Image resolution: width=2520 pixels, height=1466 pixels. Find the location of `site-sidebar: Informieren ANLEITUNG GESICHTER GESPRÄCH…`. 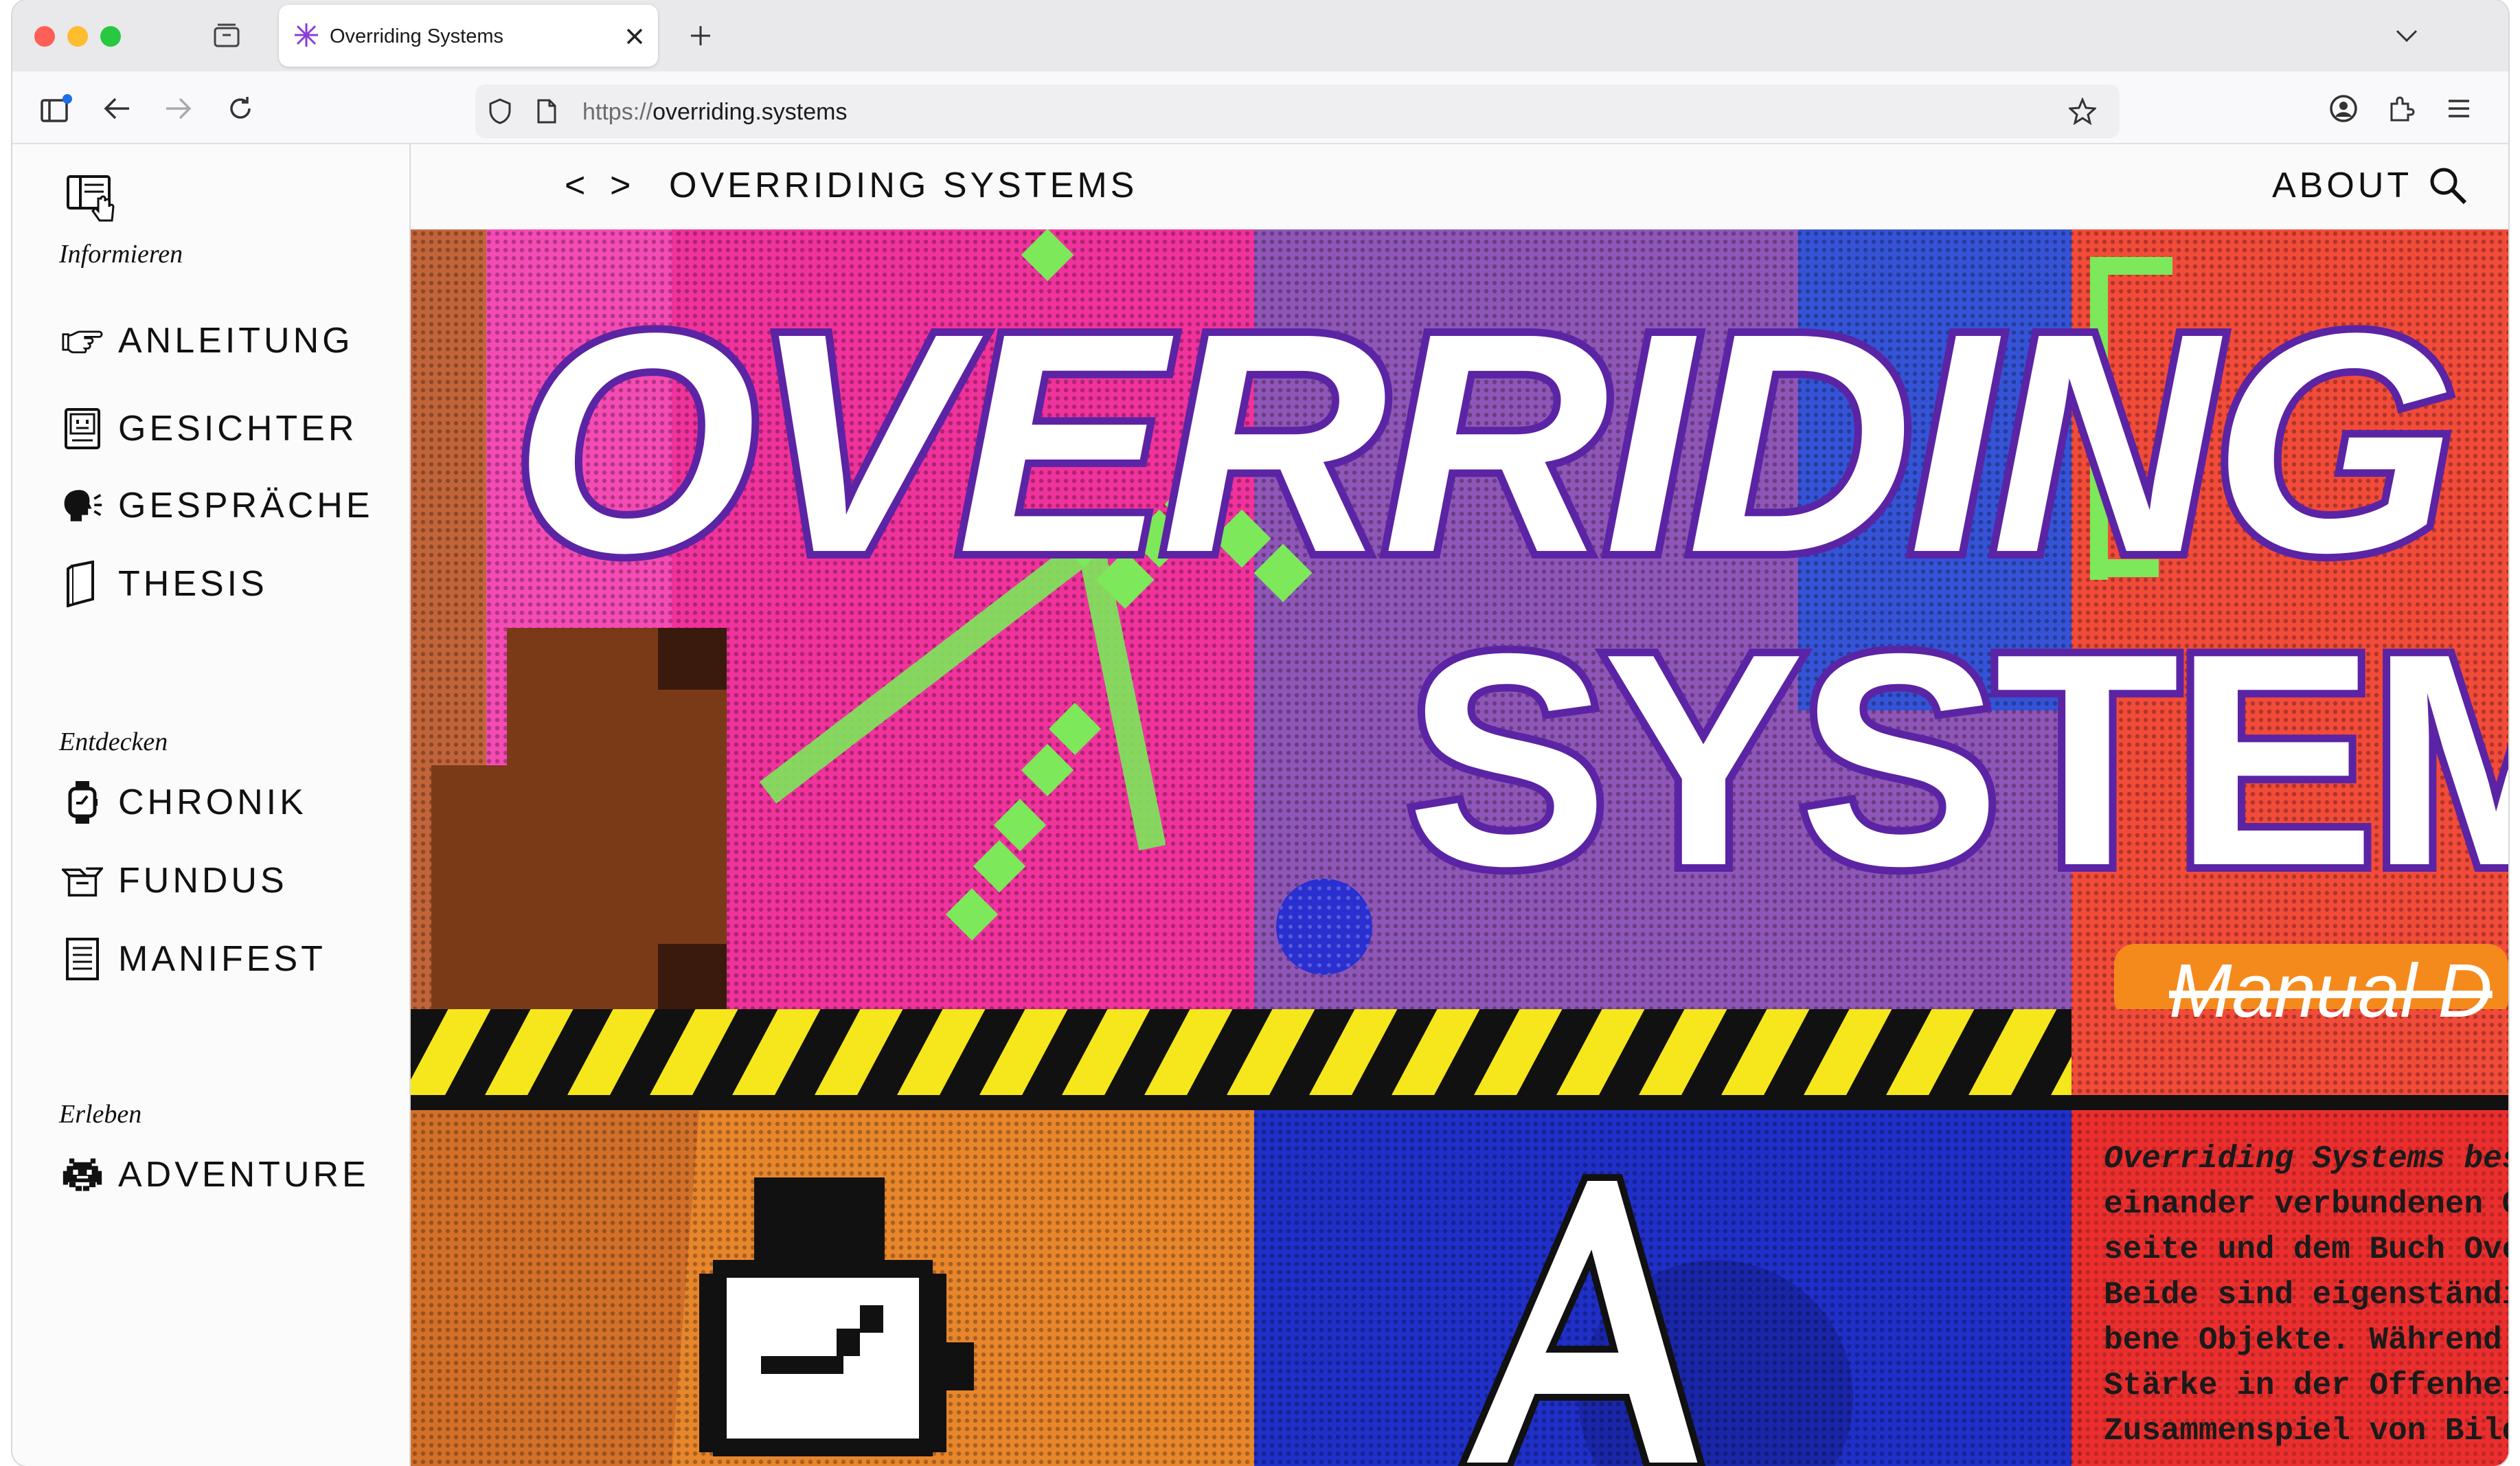

site-sidebar: Informieren ANLEITUNG GESICHTER GESPRÄCH… is located at coordinates (211, 805).